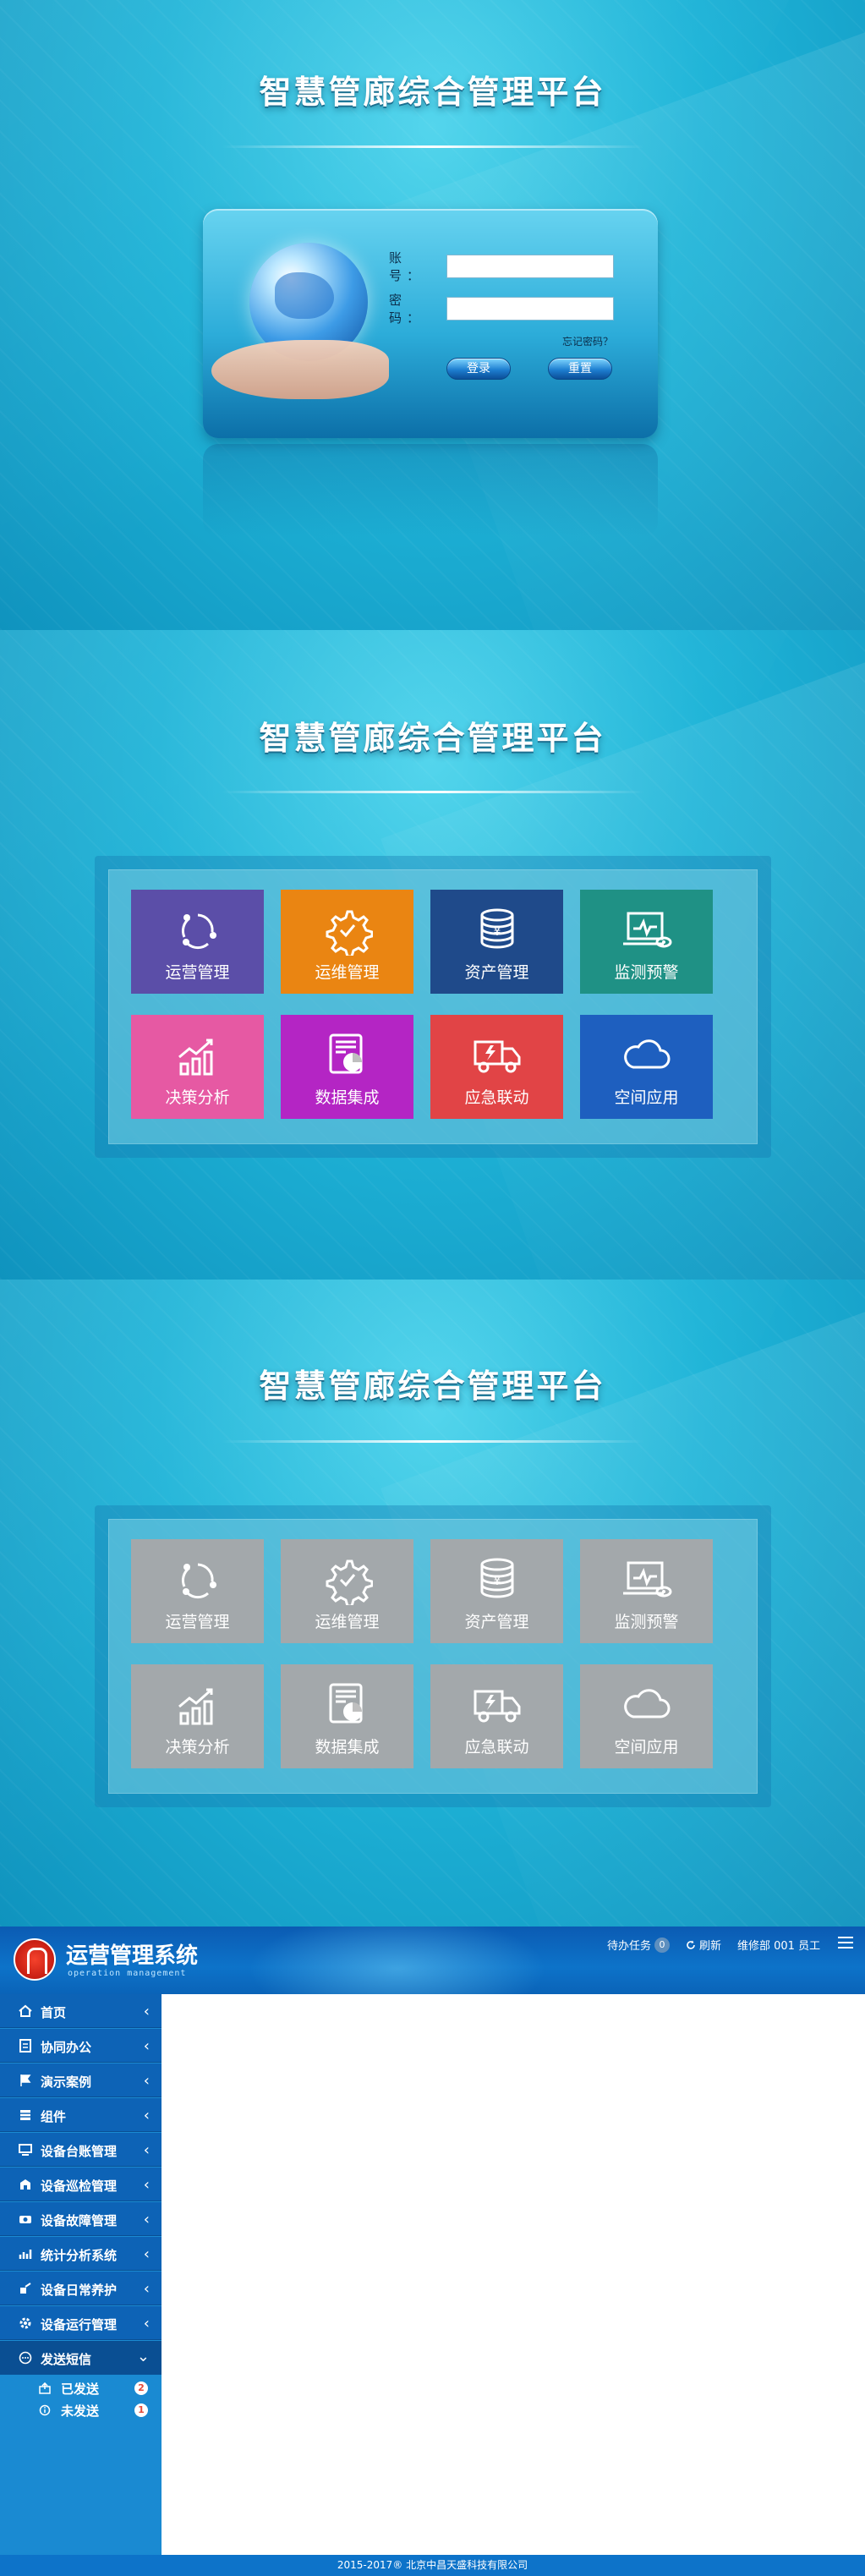 This screenshot has height=2576, width=865. Describe the element at coordinates (703, 1945) in the screenshot. I see `refresh-button: 刷新` at that location.